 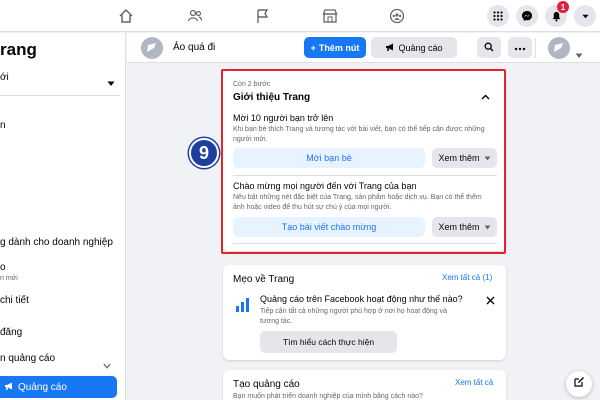 What do you see at coordinates (264, 279) in the screenshot?
I see `tips-card-title: Mẹo về Trang` at bounding box center [264, 279].